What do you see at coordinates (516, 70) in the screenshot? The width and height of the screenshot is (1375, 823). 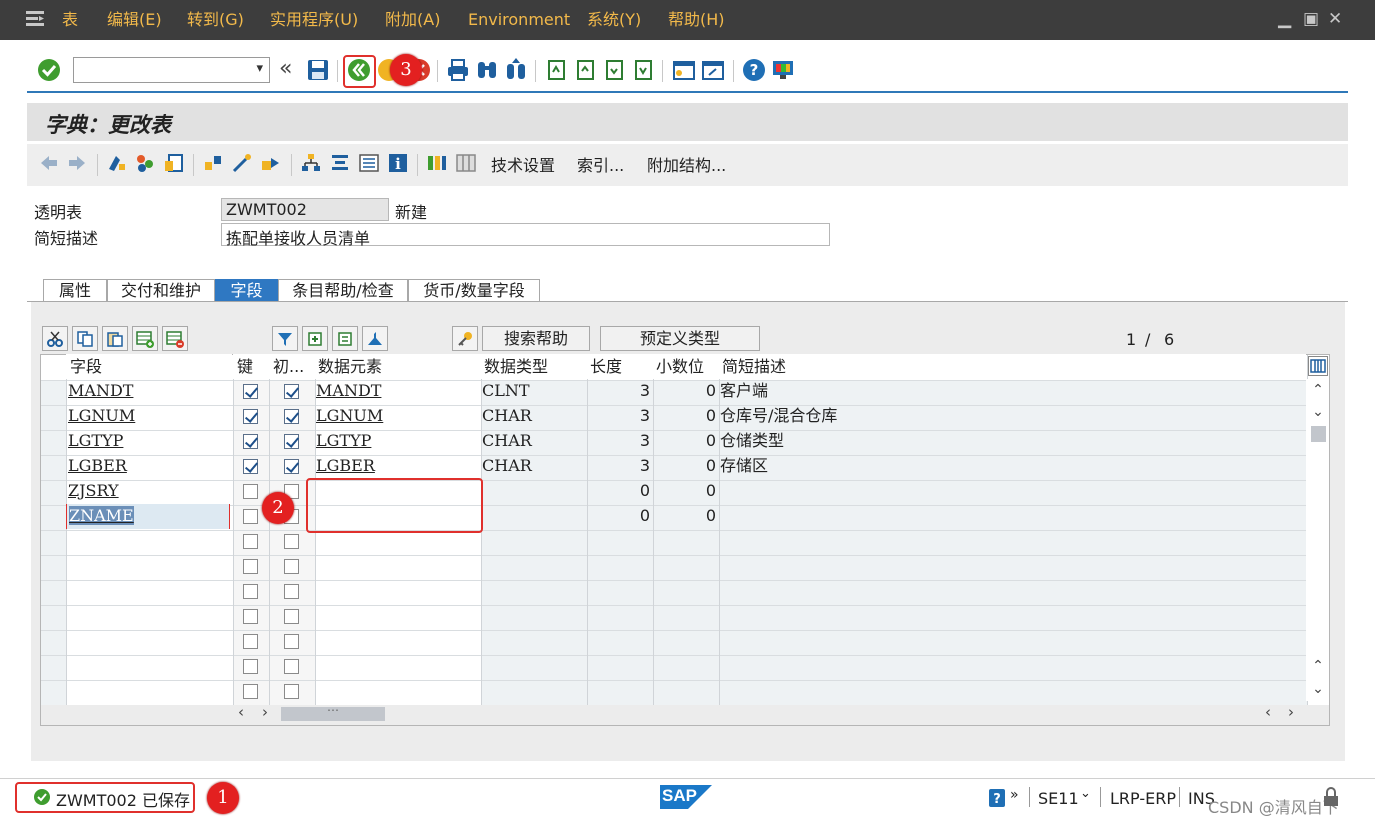 I see `find-next-icon` at bounding box center [516, 70].